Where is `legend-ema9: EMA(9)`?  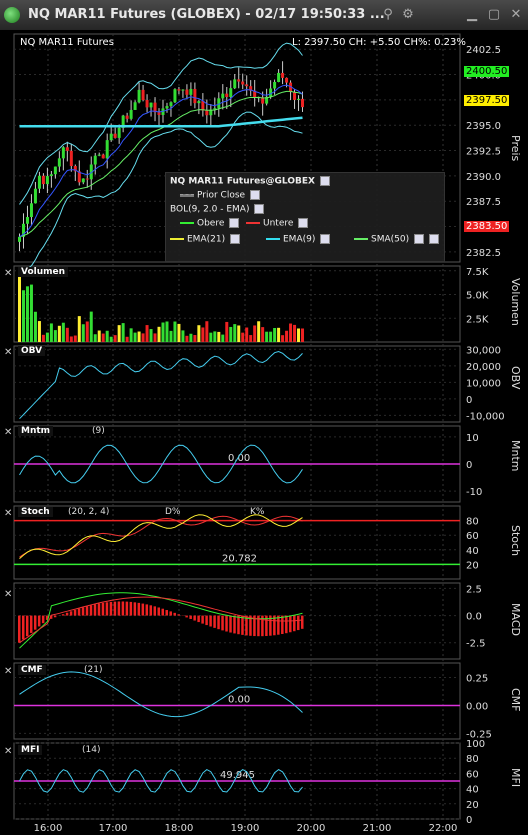 legend-ema9: EMA(9) is located at coordinates (298, 239).